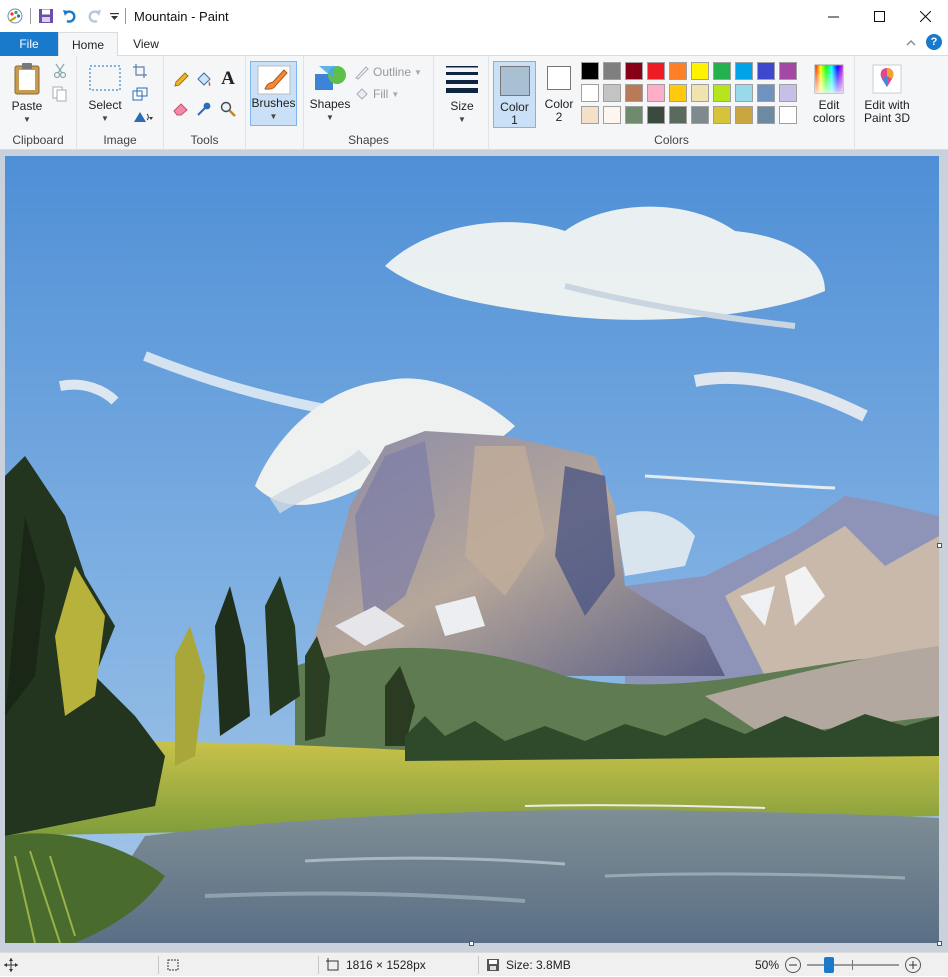 The image size is (948, 977). What do you see at coordinates (853, 965) in the screenshot?
I see `zoom-slider` at bounding box center [853, 965].